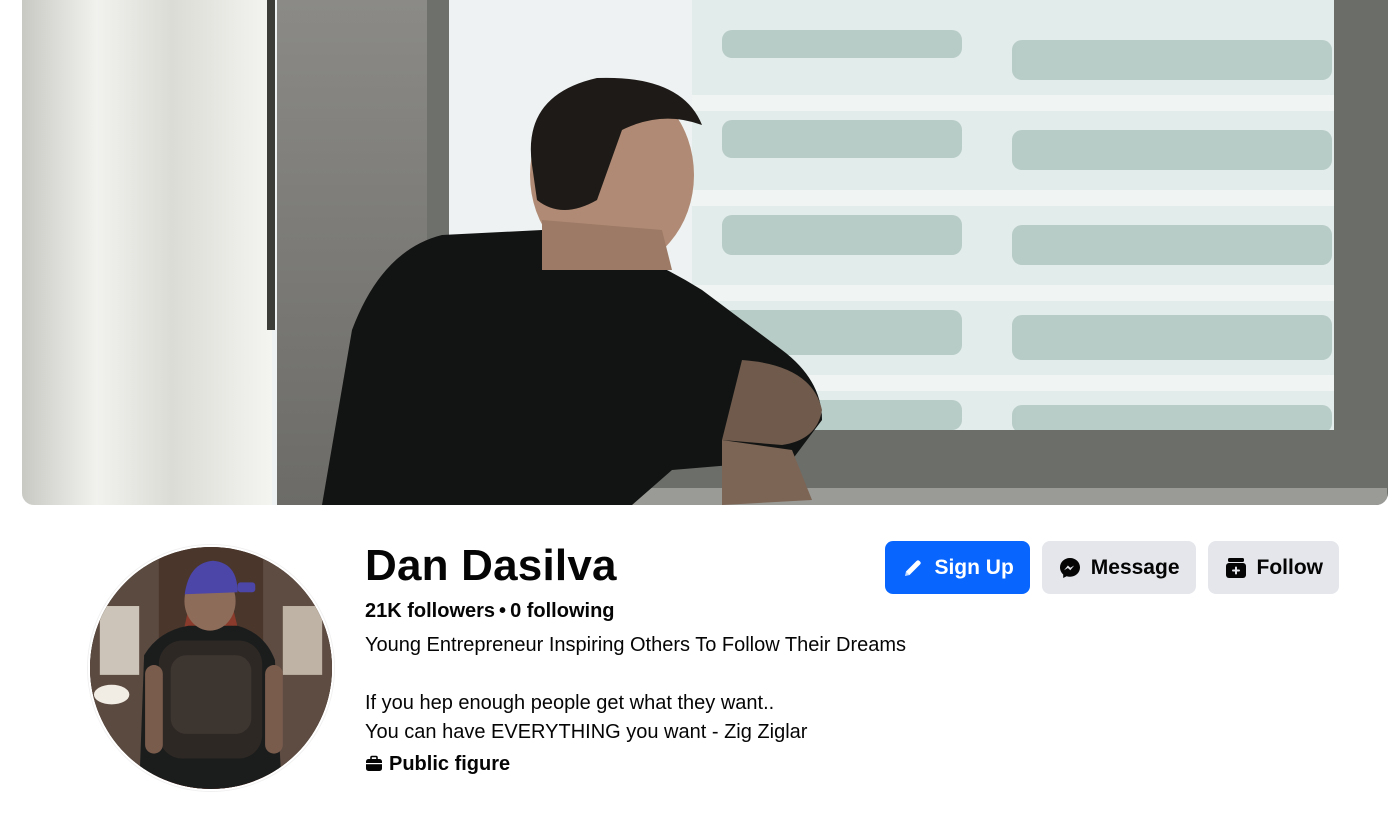 The height and width of the screenshot is (829, 1400). I want to click on avatar-image, so click(211, 668).